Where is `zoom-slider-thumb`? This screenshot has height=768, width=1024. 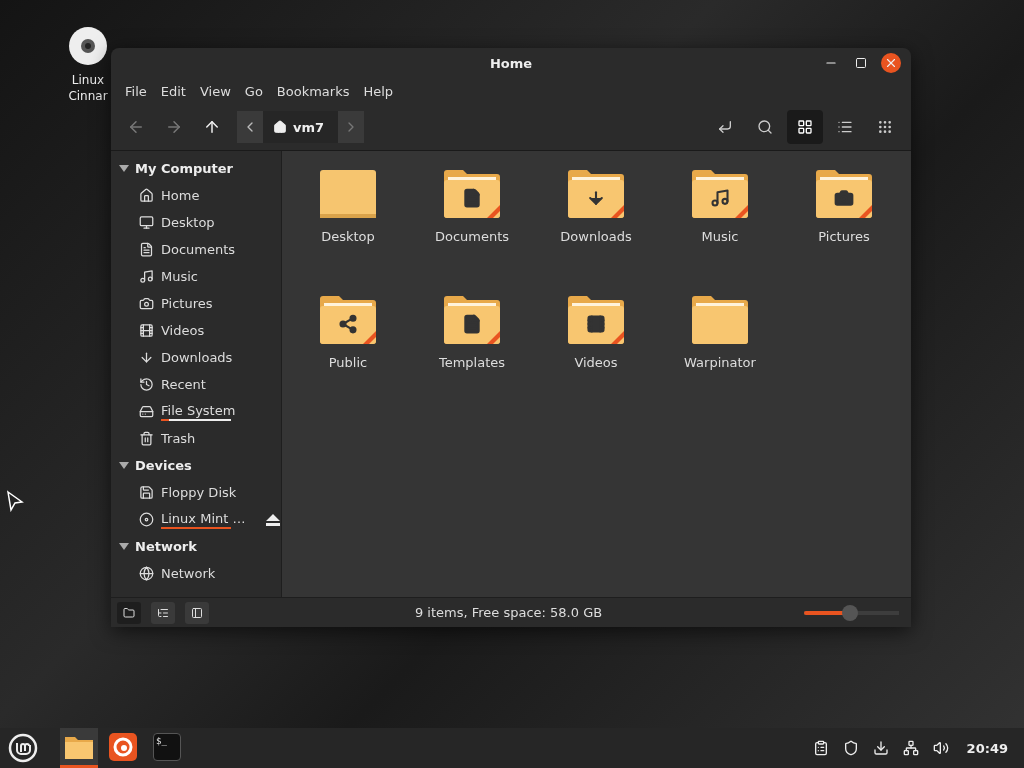
zoom-slider-thumb is located at coordinates (849, 612).